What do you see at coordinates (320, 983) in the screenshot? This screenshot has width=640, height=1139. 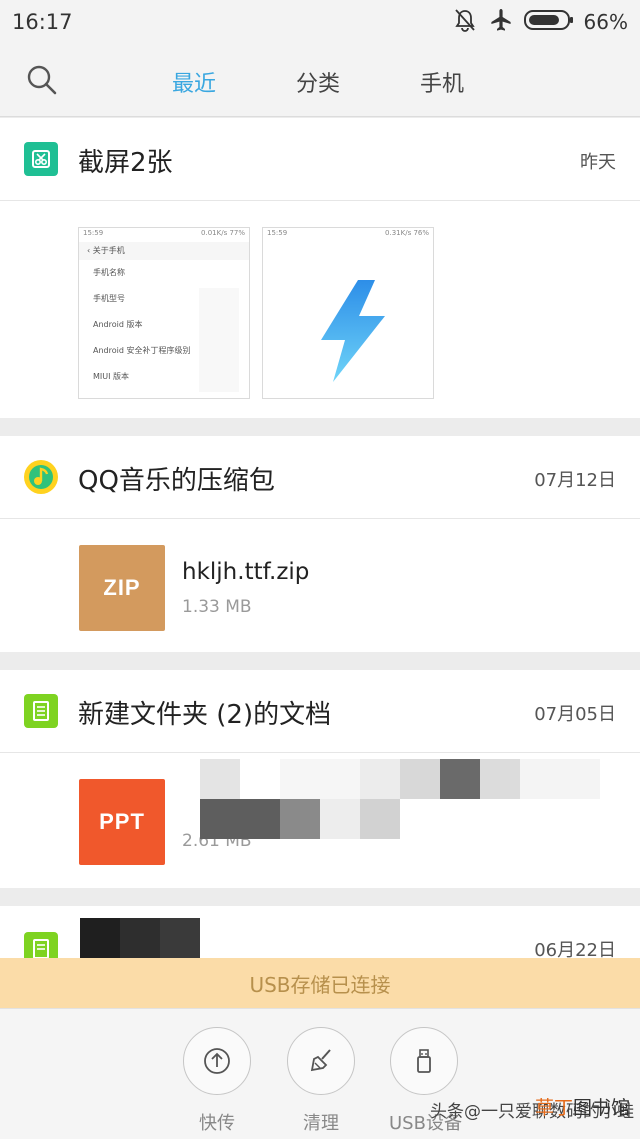 I see `usb-connected-banner: USB存储已连接` at bounding box center [320, 983].